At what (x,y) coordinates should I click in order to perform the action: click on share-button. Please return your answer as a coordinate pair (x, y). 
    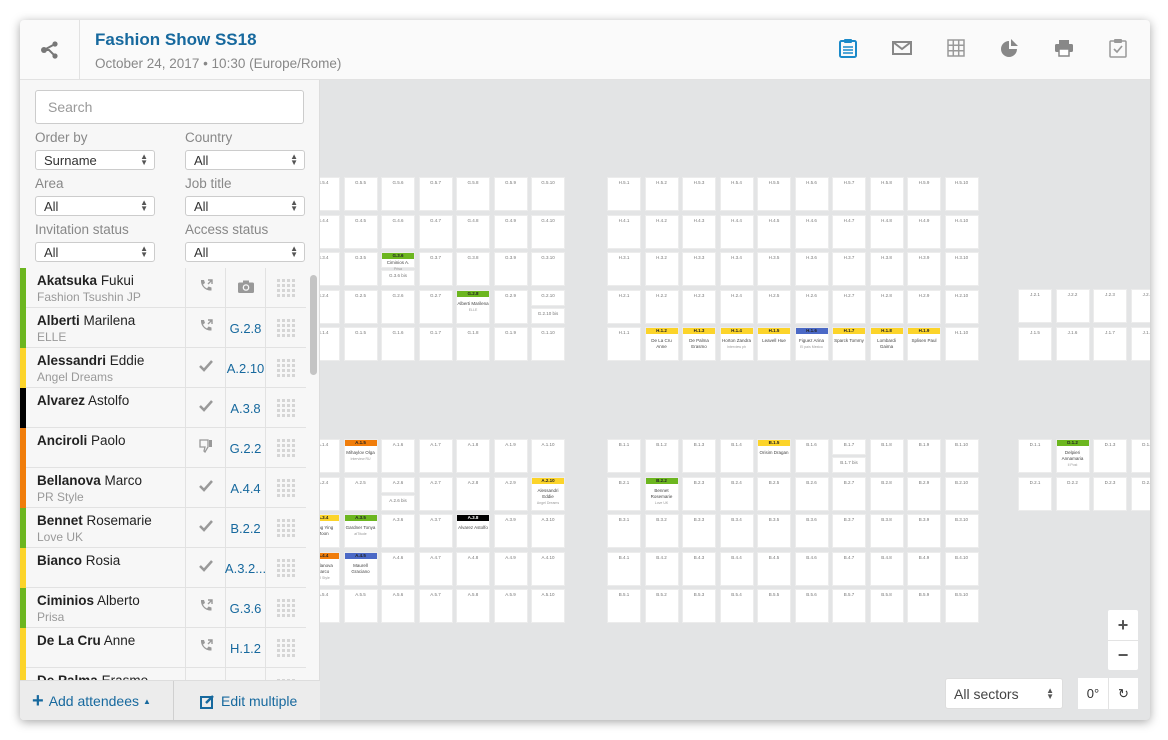
    Looking at the image, I should click on (50, 50).